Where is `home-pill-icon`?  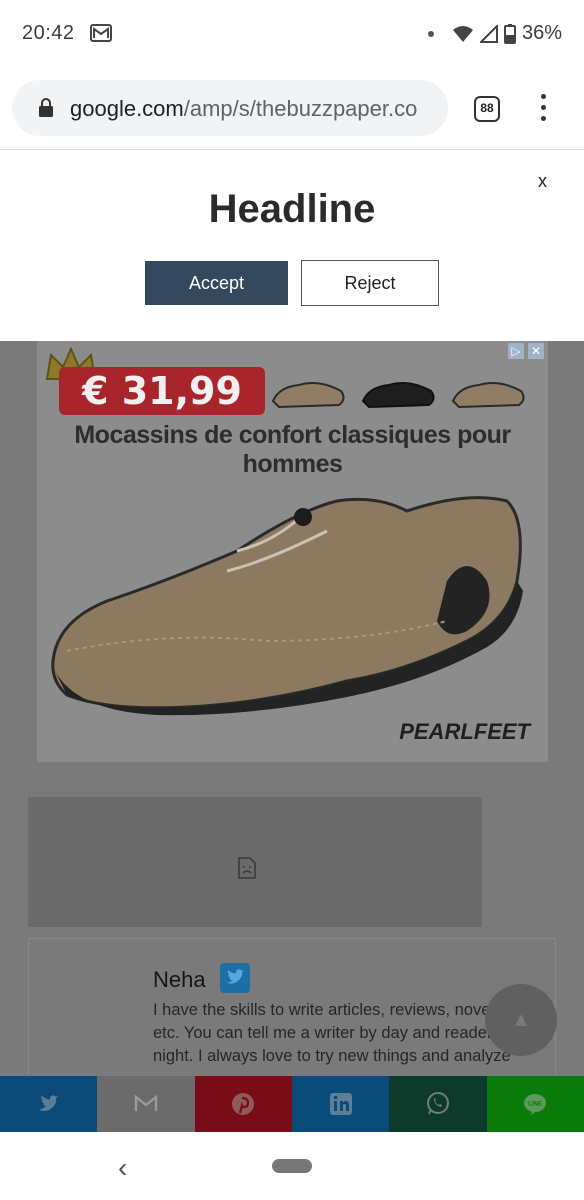 home-pill-icon is located at coordinates (292, 1166).